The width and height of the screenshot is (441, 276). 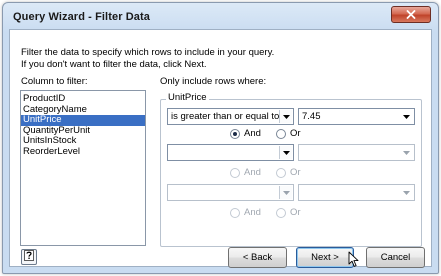 What do you see at coordinates (354, 261) in the screenshot?
I see `mouse-pointer-icon` at bounding box center [354, 261].